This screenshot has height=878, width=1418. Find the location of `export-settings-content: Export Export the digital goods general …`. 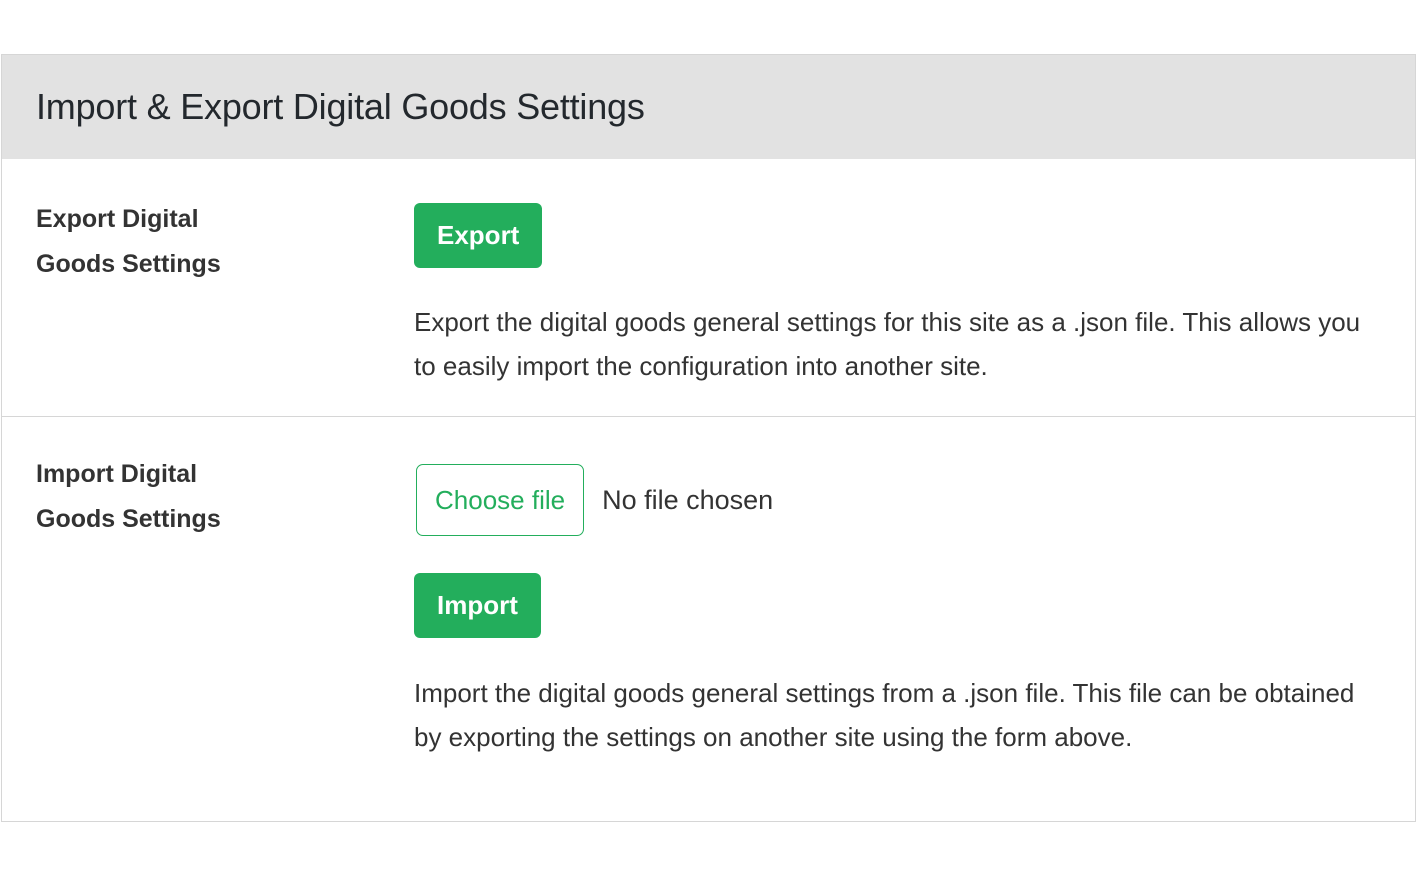

export-settings-content: Export Export the digital goods general … is located at coordinates (899, 295).